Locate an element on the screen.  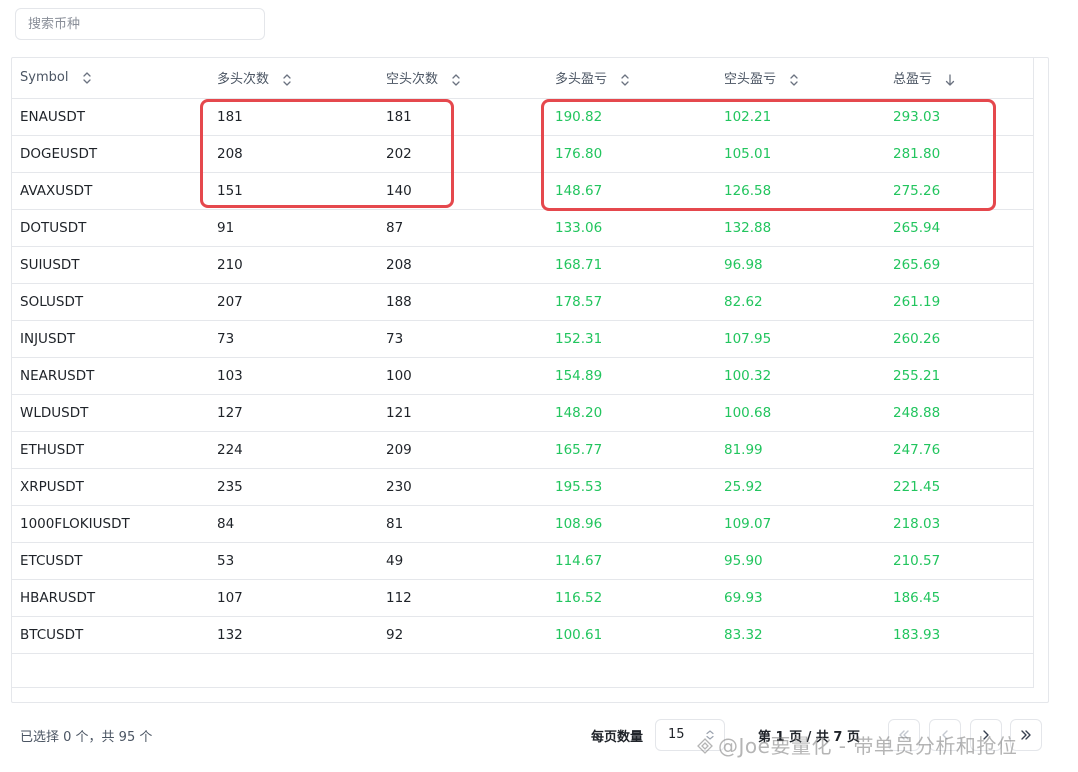
cell-short-pnl: 105.01 is located at coordinates (800, 154).